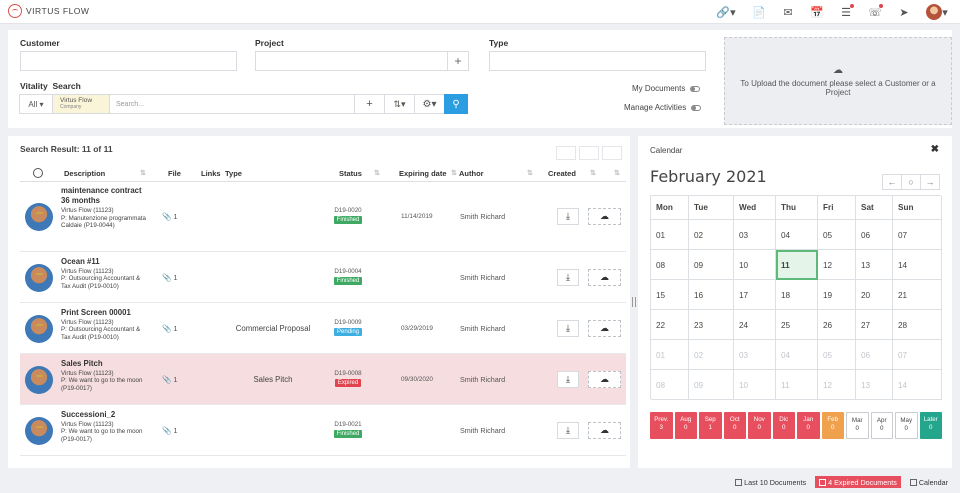 The width and height of the screenshot is (960, 493). I want to click on app-logo: VIRTUS FLOW, so click(48, 11).